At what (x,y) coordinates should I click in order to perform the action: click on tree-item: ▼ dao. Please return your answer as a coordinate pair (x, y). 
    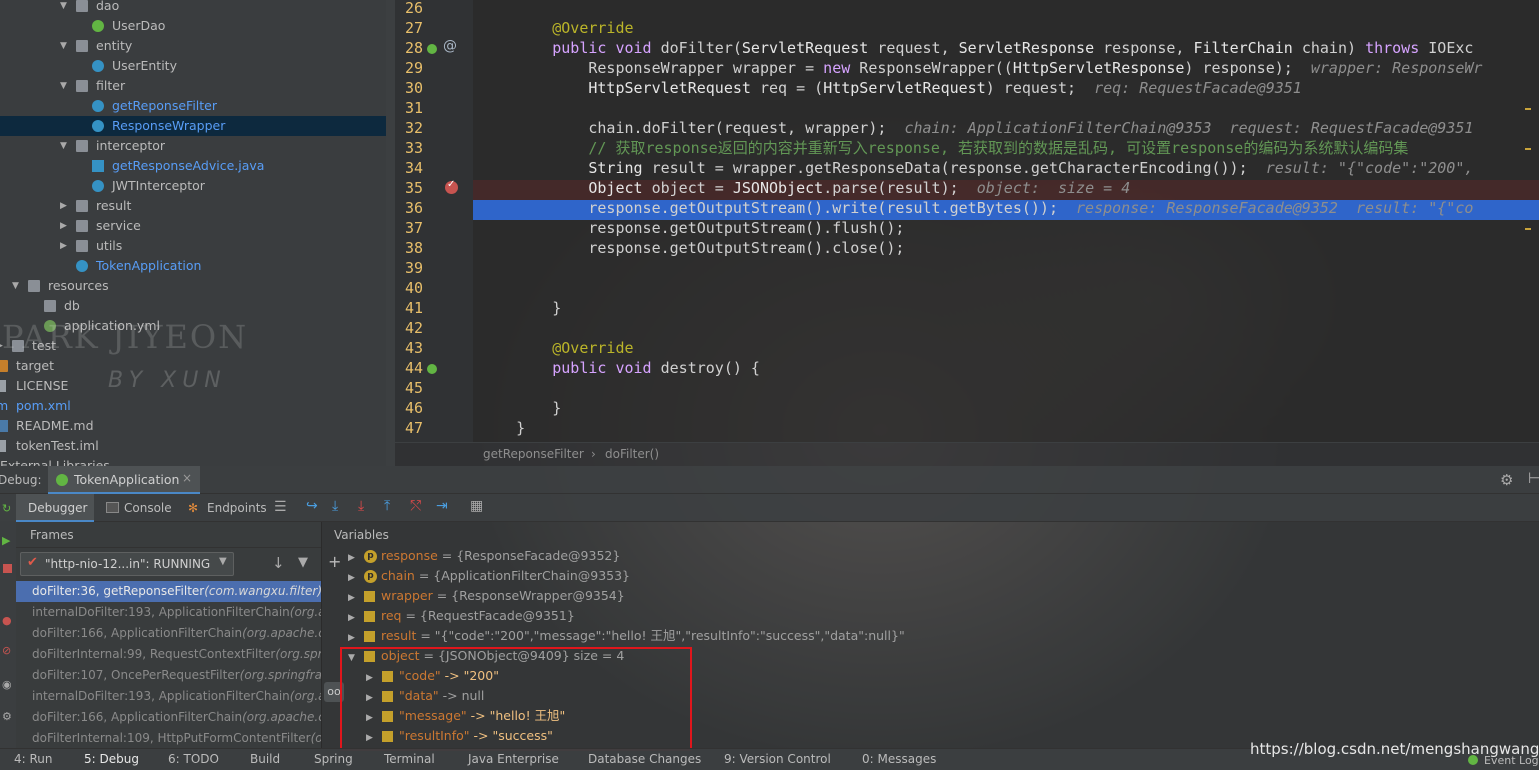
    Looking at the image, I should click on (193, 8).